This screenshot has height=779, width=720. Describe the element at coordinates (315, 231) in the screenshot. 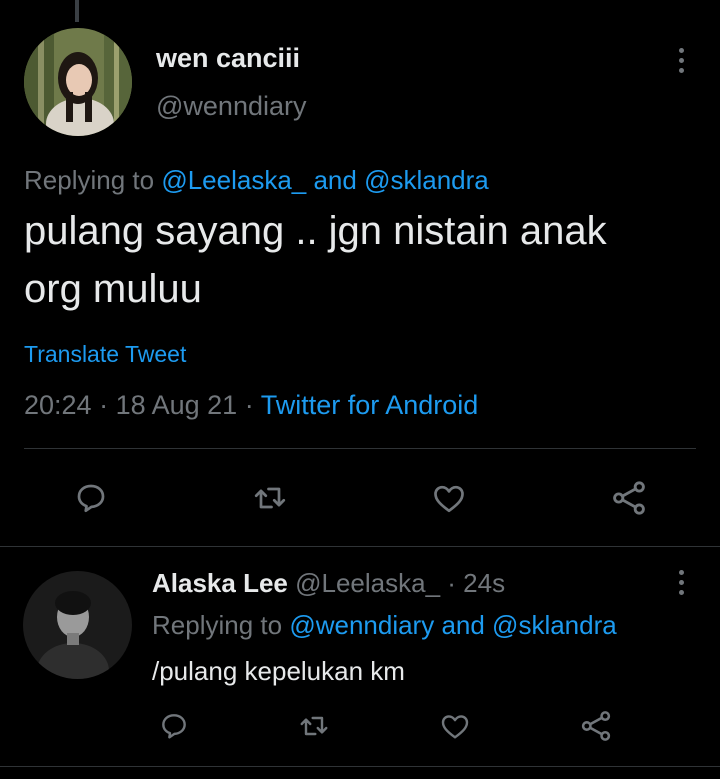

I see `main-tweet-text-line1: pulang sayang .. jgn nistain anak` at that location.